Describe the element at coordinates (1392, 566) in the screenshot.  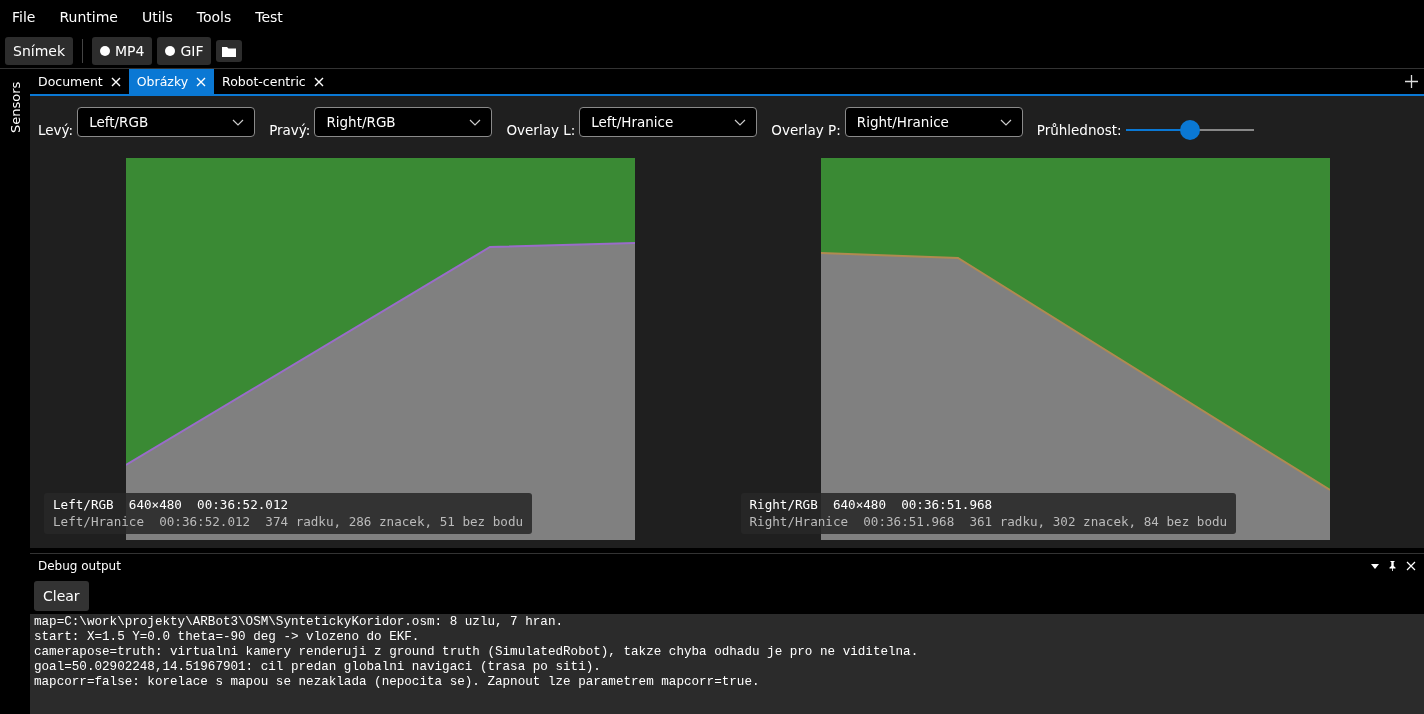
I see `pin-icon` at that location.